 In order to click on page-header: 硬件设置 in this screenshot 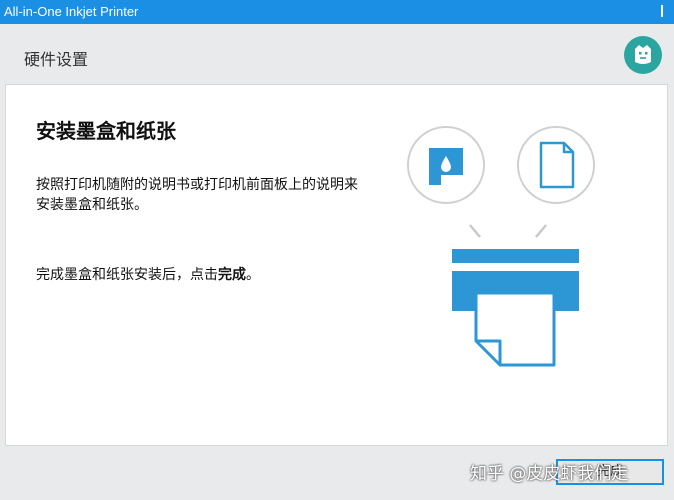, I will do `click(337, 54)`.